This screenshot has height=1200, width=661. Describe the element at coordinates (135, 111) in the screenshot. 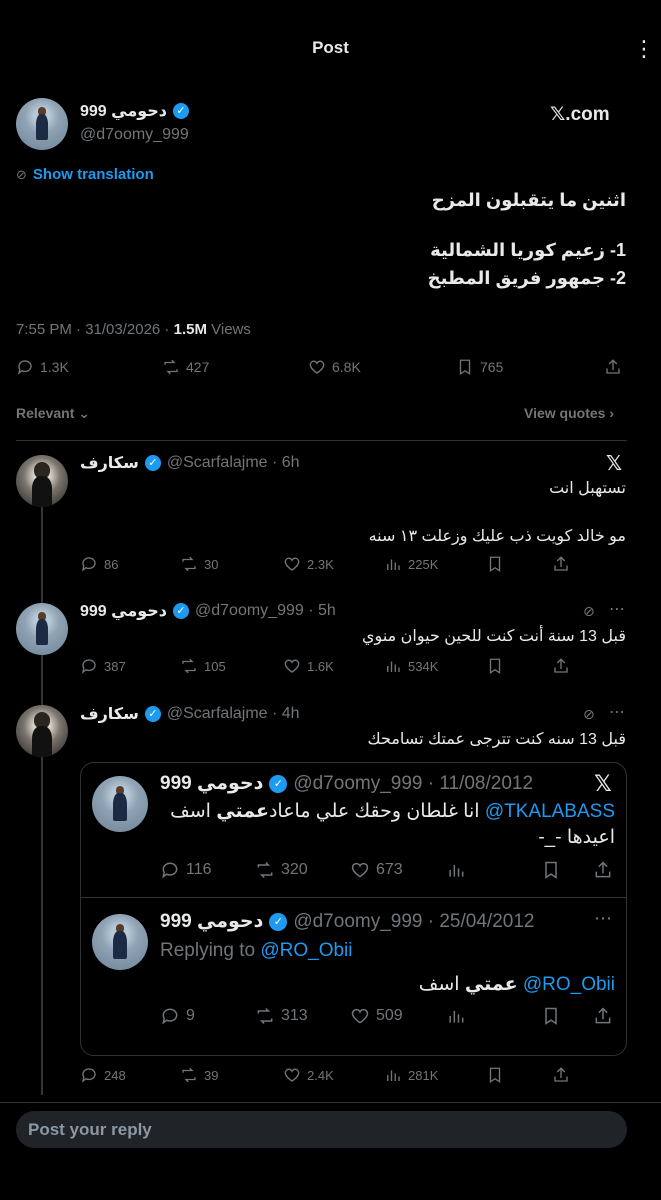

I see `author-name-row: دحومي 999 ✓` at that location.